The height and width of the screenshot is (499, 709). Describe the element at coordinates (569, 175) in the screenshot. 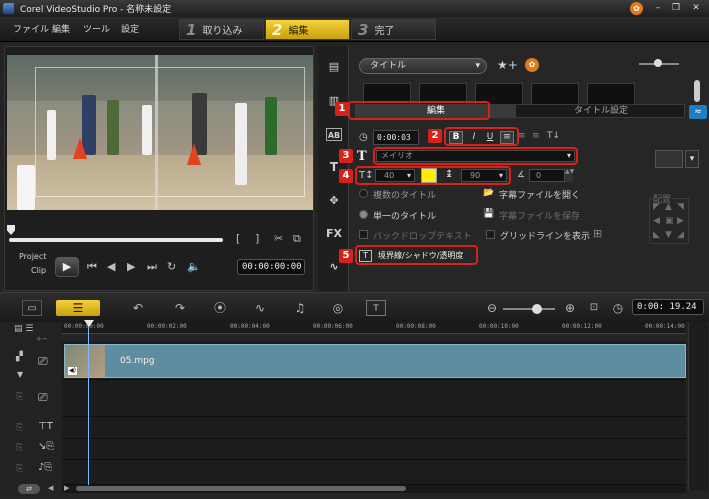

I see `angle-spinner: ▲▼` at that location.